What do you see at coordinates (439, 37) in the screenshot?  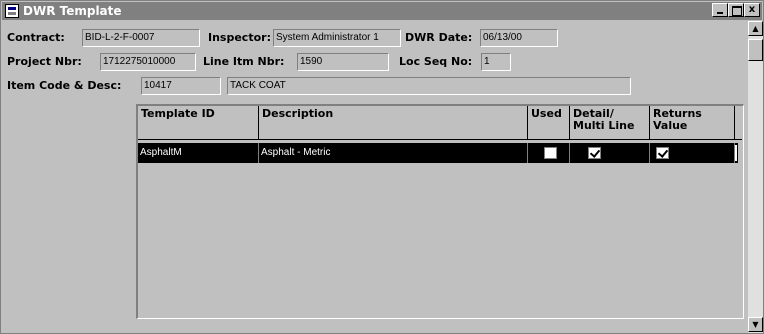 I see `dwr-date-label: DWR Date:` at bounding box center [439, 37].